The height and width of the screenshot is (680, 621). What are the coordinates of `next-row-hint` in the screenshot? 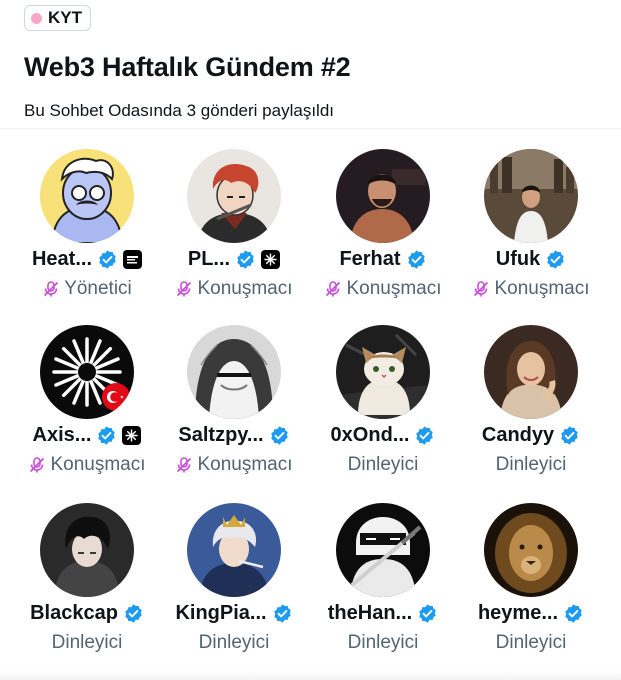 It's located at (310, 675).